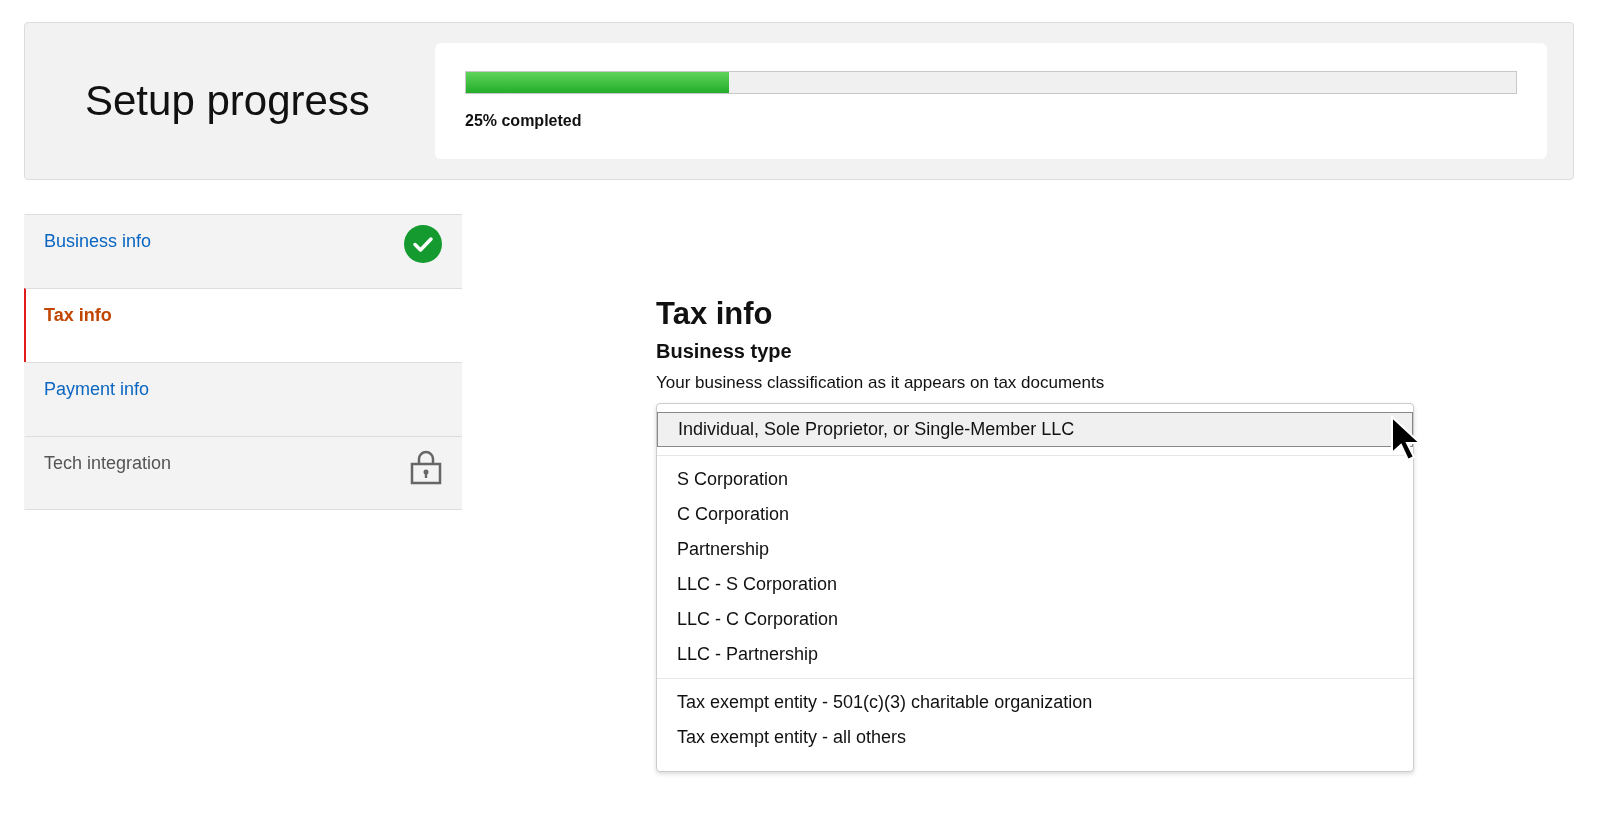  Describe the element at coordinates (1035, 654) in the screenshot. I see `dropdown-option: LLC - Partnership` at that location.